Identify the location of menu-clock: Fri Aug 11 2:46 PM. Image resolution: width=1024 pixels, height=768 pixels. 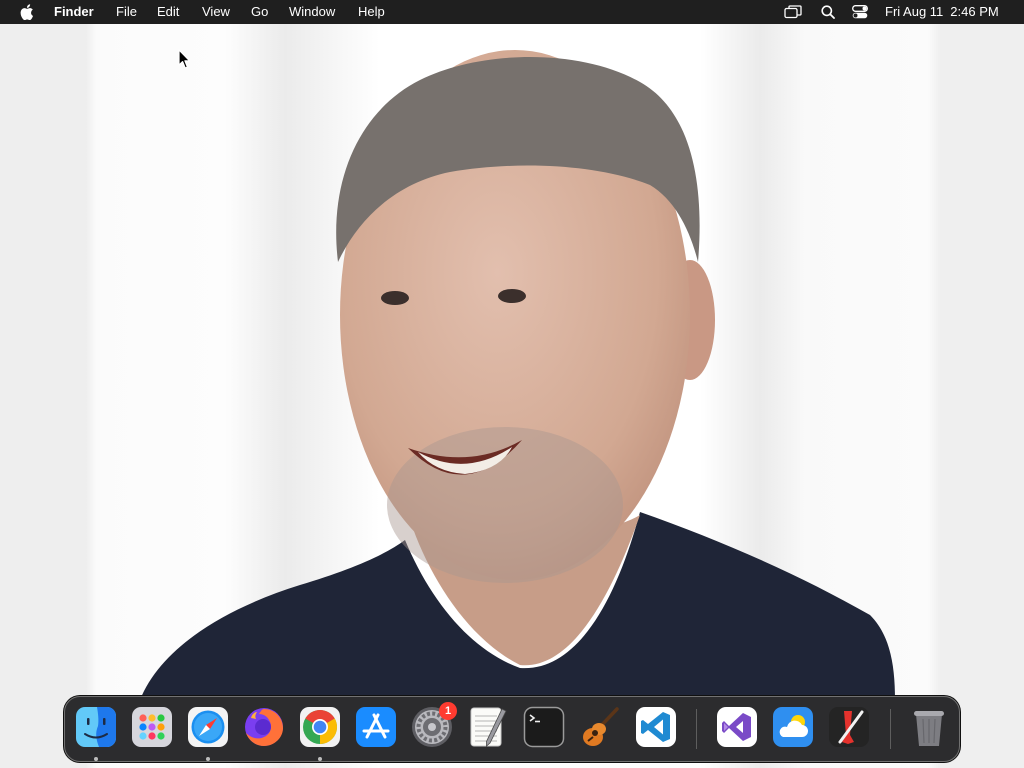
(942, 12).